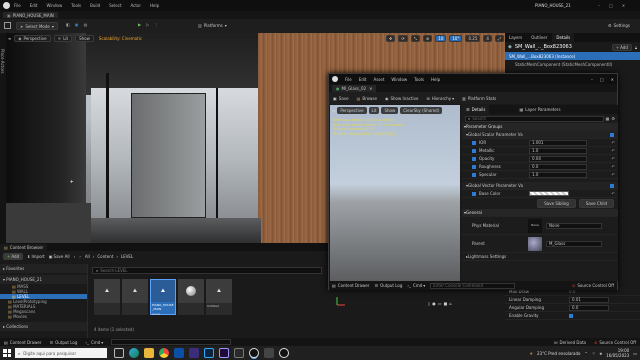  Describe the element at coordinates (119, 353) in the screenshot. I see `task-view-icon` at that location.